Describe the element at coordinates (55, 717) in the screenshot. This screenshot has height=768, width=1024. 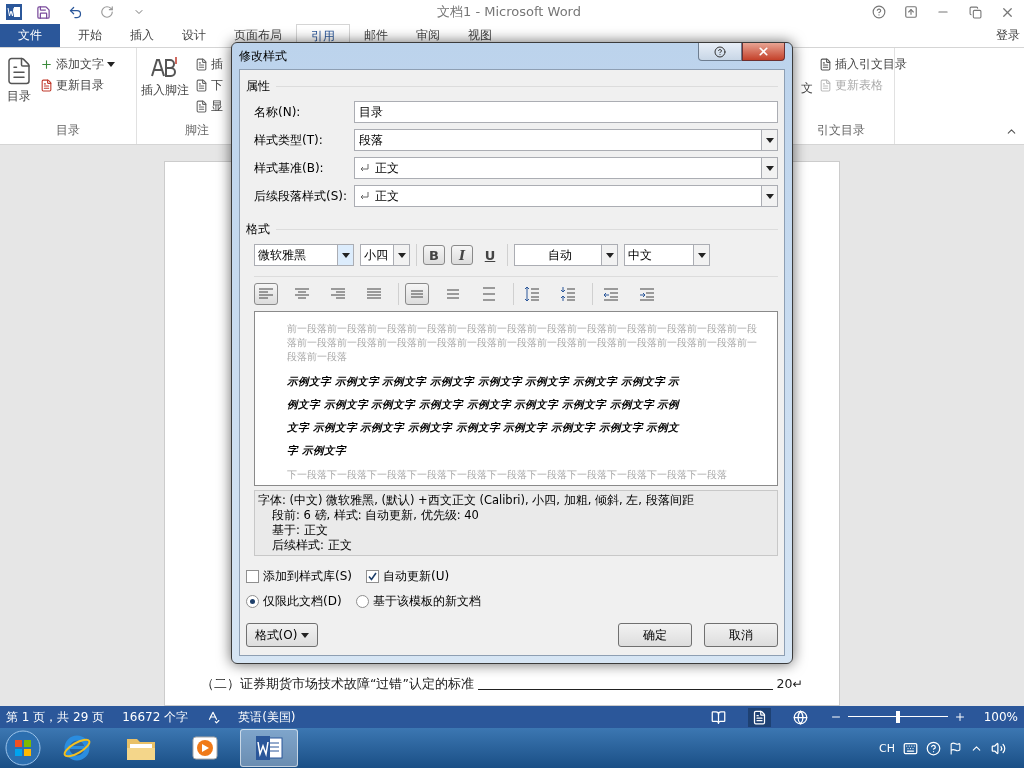
I see `page-count: 第 1 页，共 29 页` at that location.